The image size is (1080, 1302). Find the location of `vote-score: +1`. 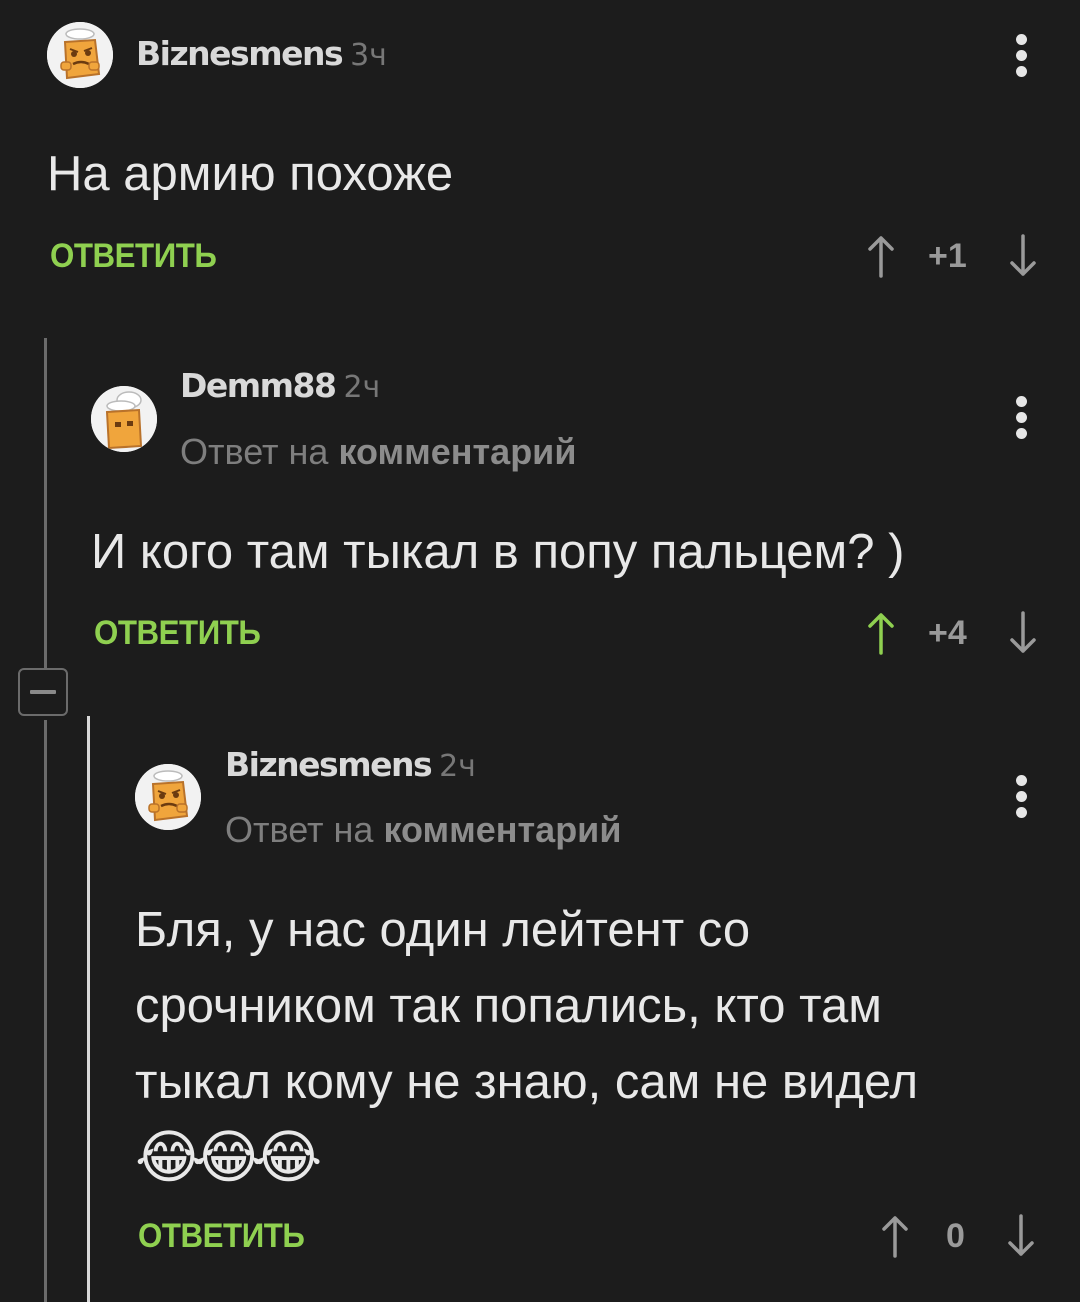

vote-score: +1 is located at coordinates (947, 256).